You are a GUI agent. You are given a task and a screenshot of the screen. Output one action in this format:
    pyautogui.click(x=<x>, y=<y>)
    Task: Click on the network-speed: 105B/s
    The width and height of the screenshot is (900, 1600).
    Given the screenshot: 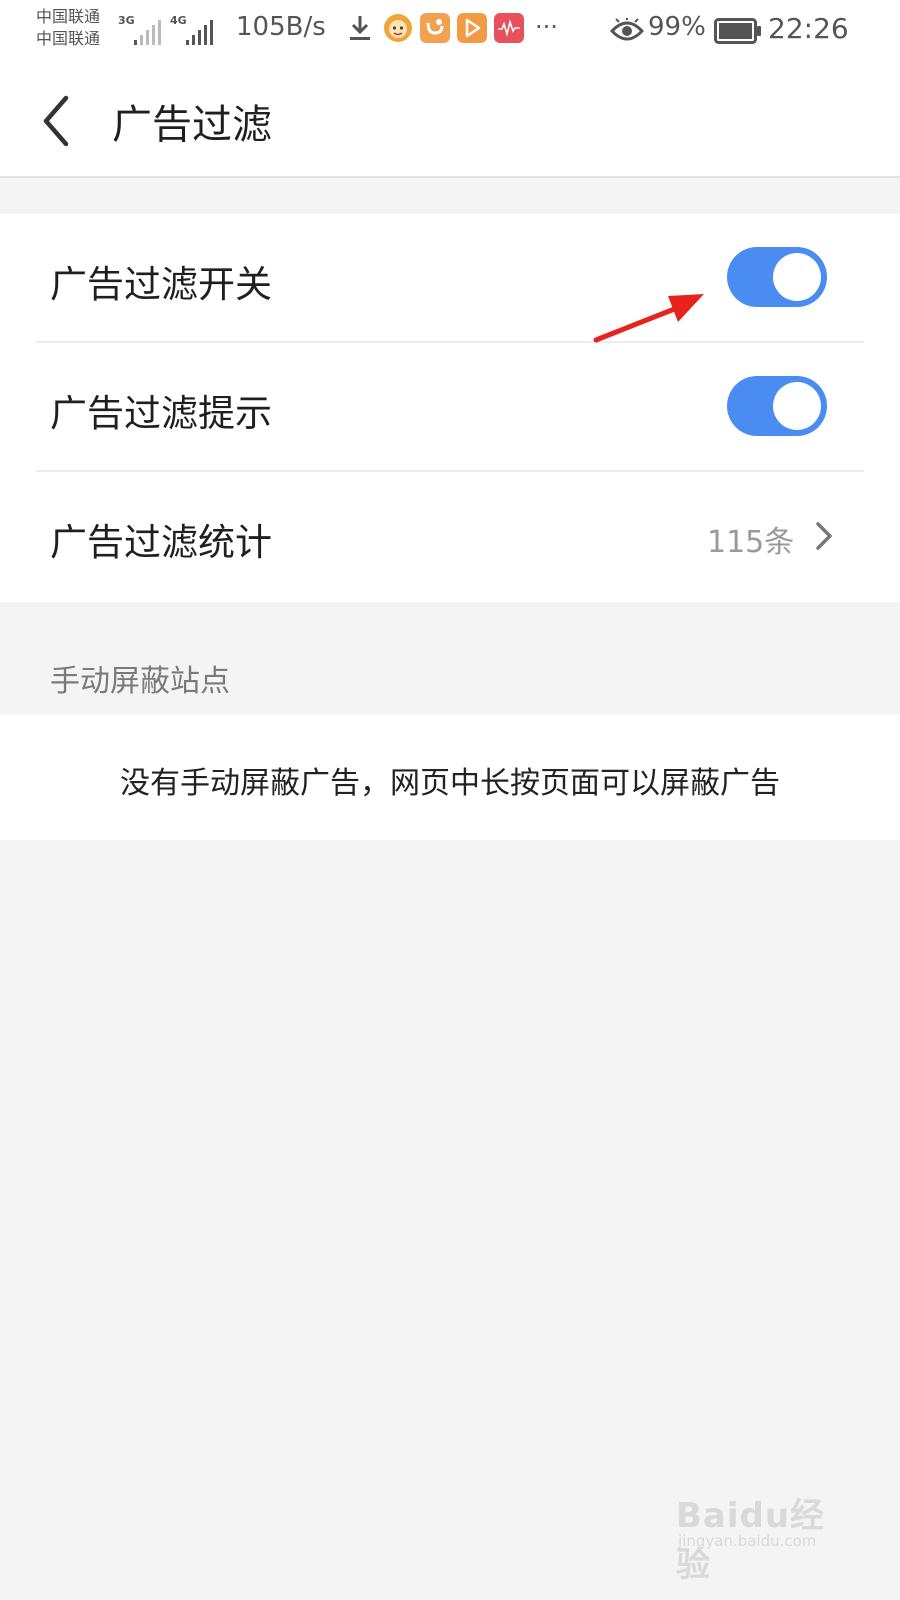 What is the action you would take?
    pyautogui.click(x=281, y=27)
    